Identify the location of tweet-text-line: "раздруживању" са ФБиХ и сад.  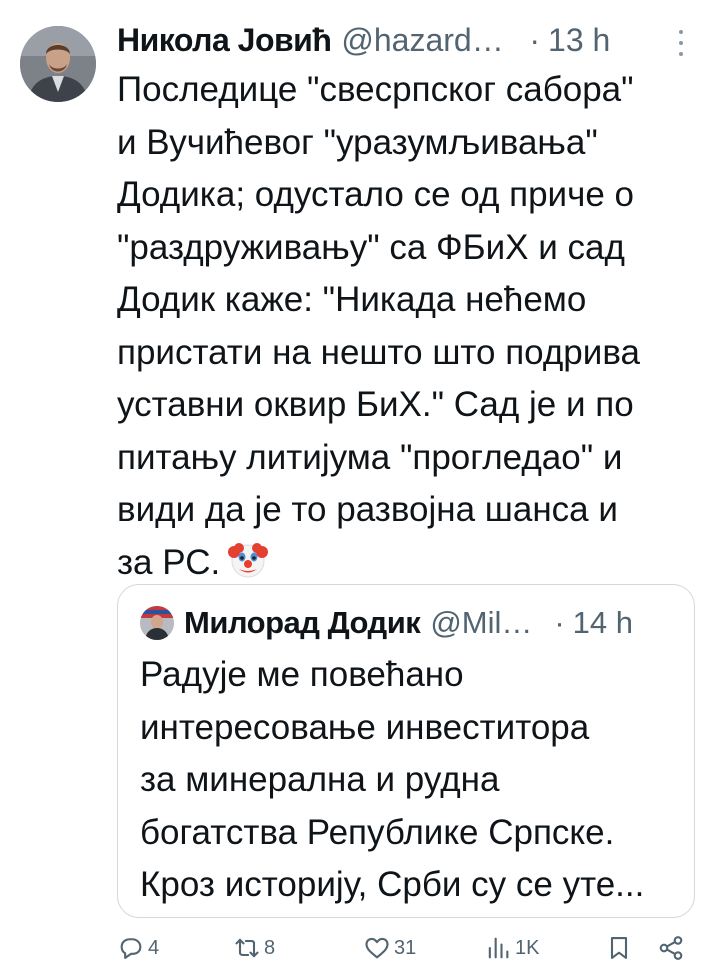
(371, 247).